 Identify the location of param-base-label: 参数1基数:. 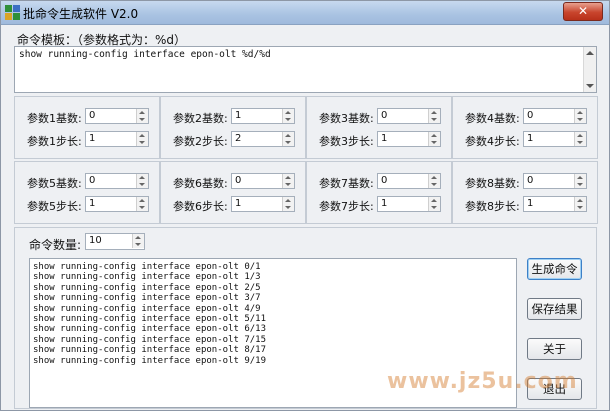
(54, 118).